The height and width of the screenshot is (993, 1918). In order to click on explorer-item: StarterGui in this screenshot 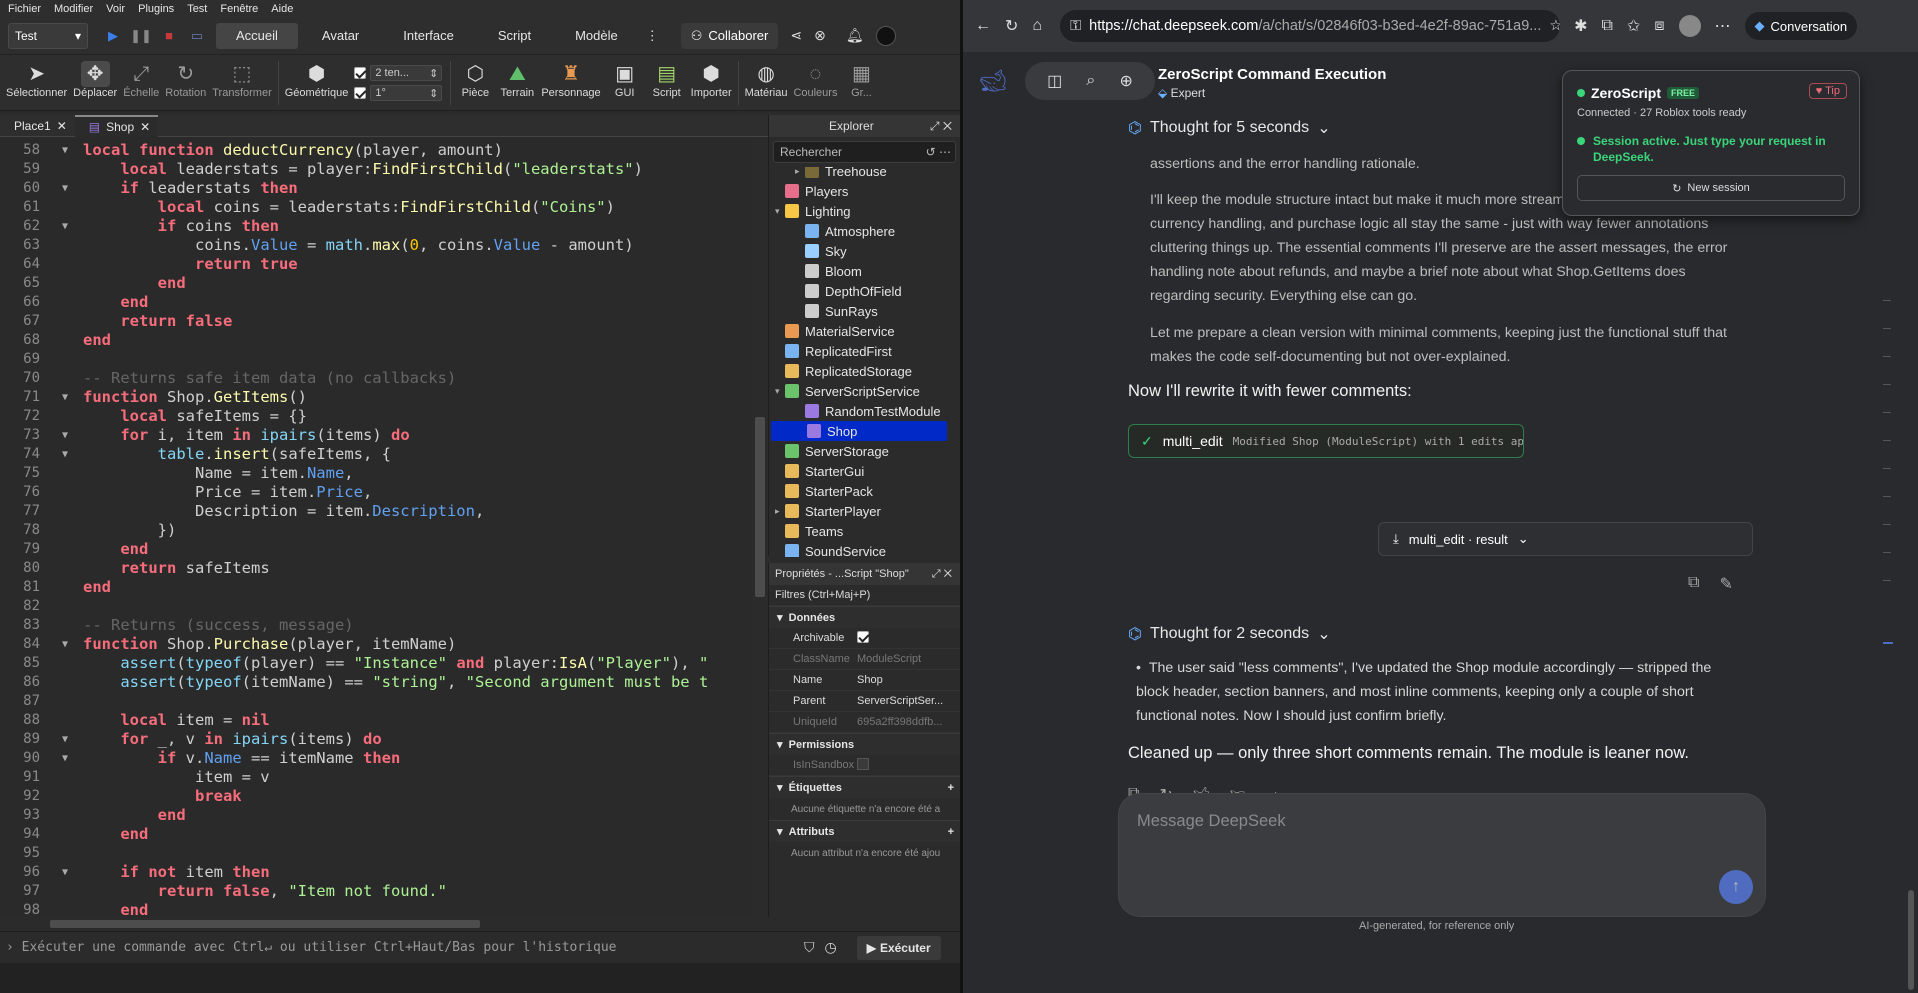, I will do `click(859, 471)`.